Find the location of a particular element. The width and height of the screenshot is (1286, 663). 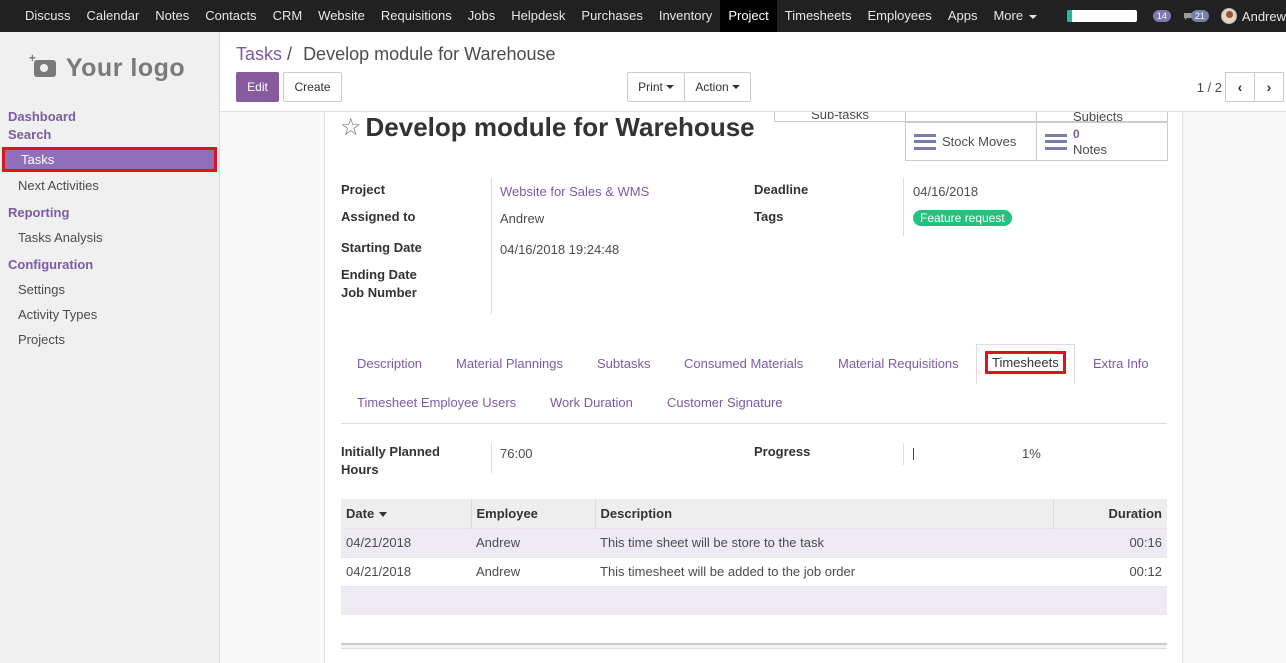

menu-discuss: Discuss is located at coordinates (48, 16).